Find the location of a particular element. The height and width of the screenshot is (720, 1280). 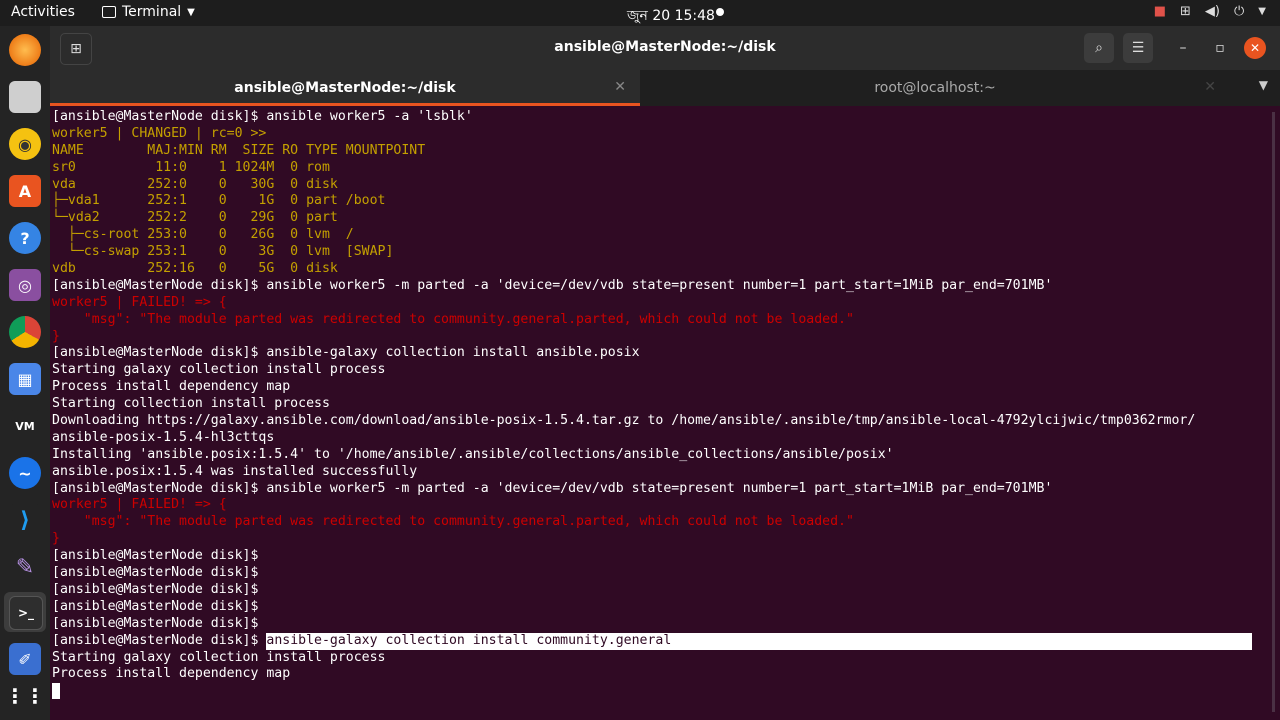

terminal-scrollbar is located at coordinates (1273, 412).